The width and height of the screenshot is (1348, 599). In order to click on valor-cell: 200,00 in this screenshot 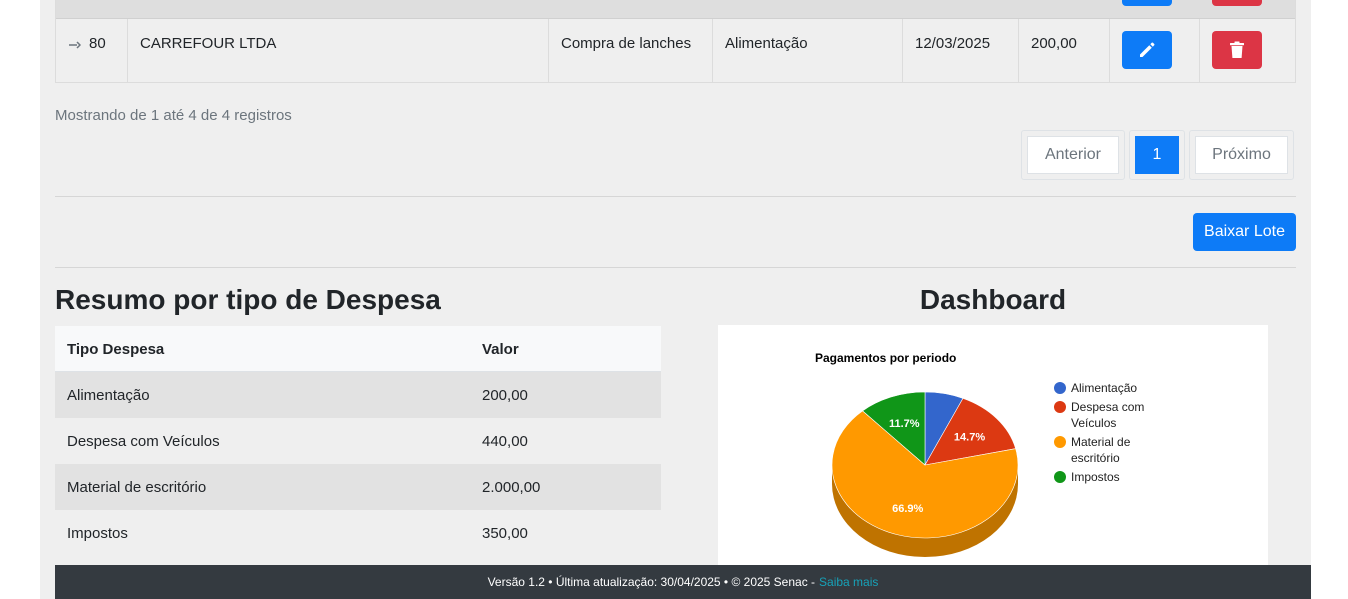, I will do `click(1063, 50)`.